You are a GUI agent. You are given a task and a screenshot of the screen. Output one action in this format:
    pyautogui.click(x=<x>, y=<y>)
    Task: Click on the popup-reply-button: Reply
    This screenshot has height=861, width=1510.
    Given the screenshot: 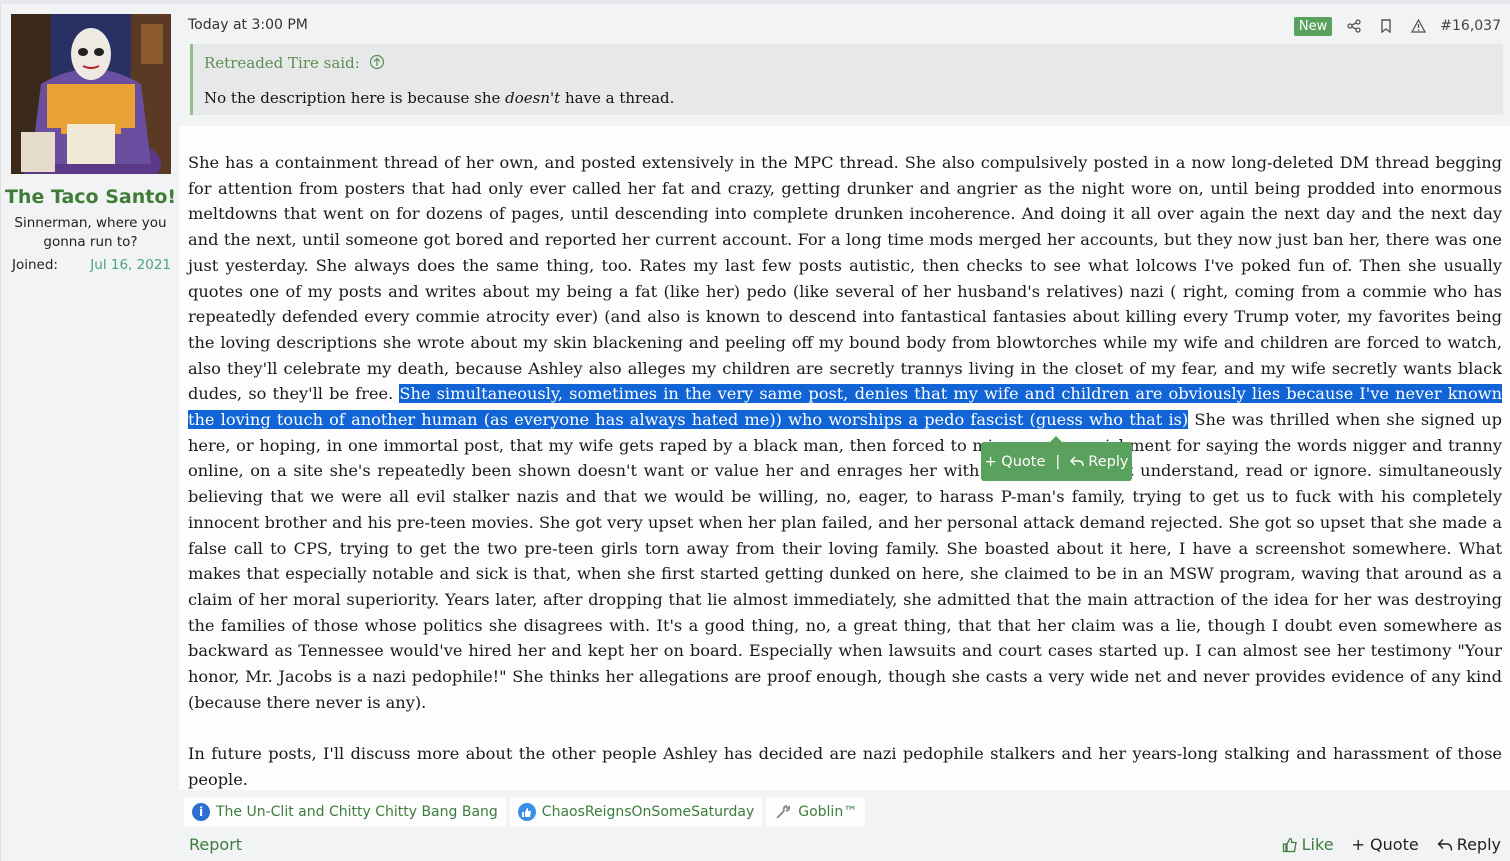 What is the action you would take?
    pyautogui.click(x=1099, y=462)
    